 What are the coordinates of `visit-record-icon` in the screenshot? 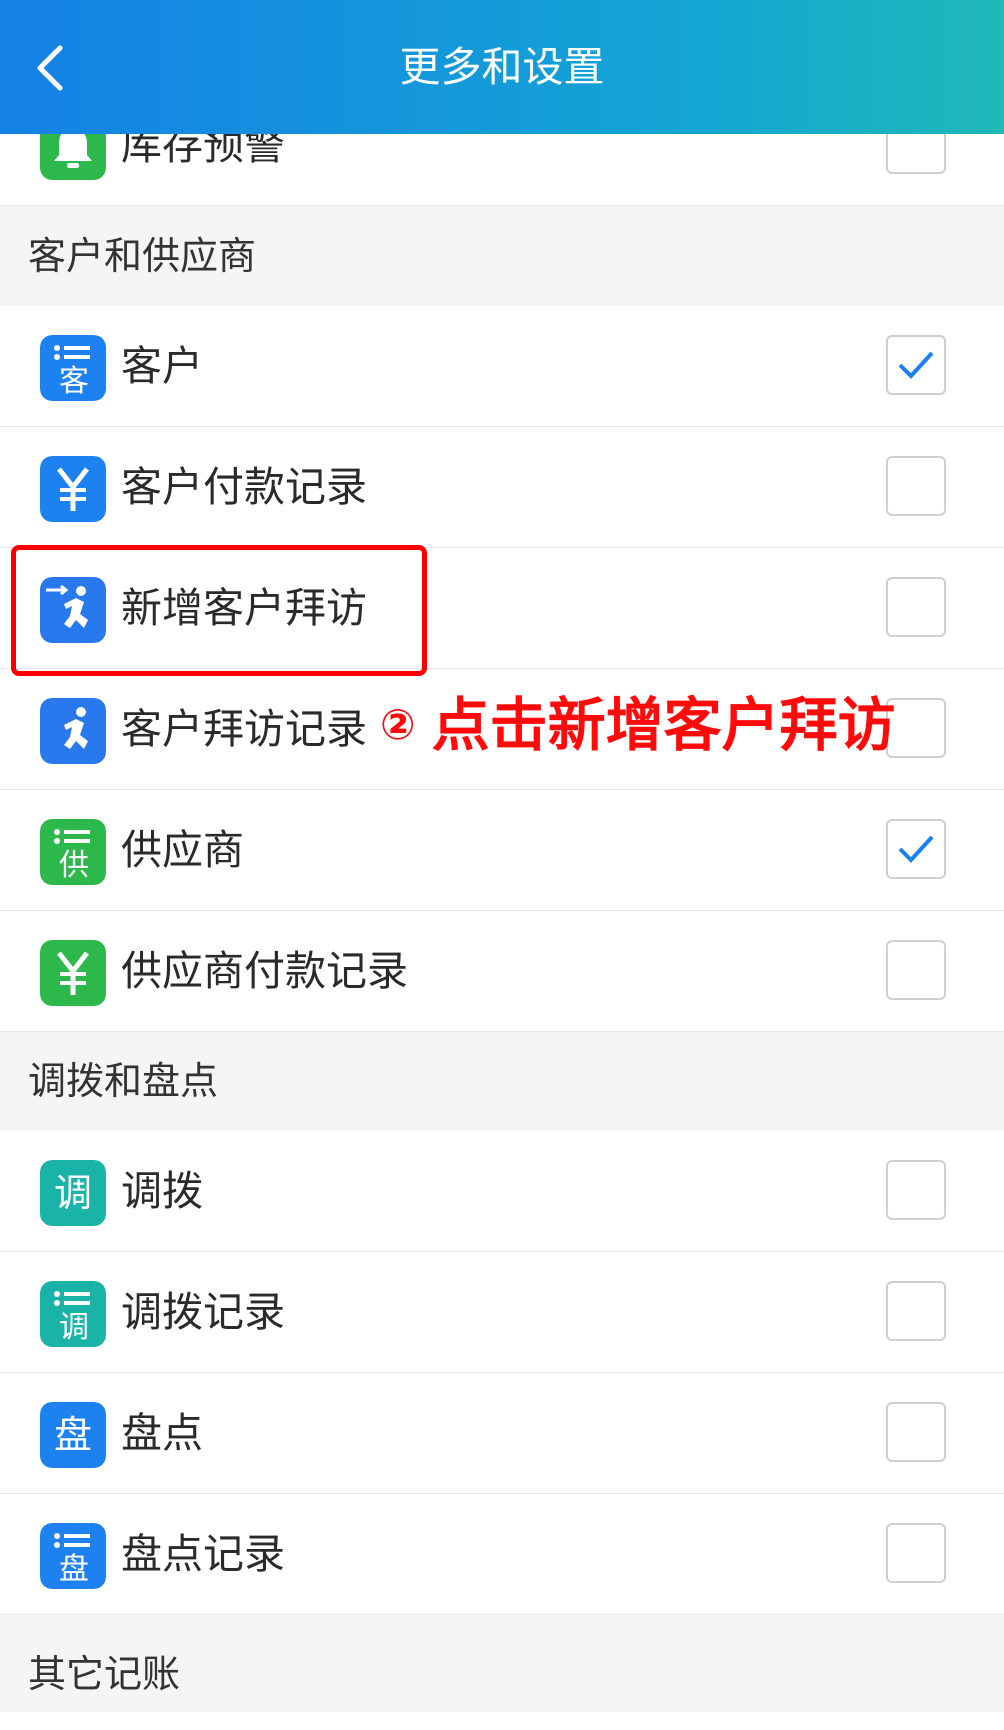 It's located at (73, 731).